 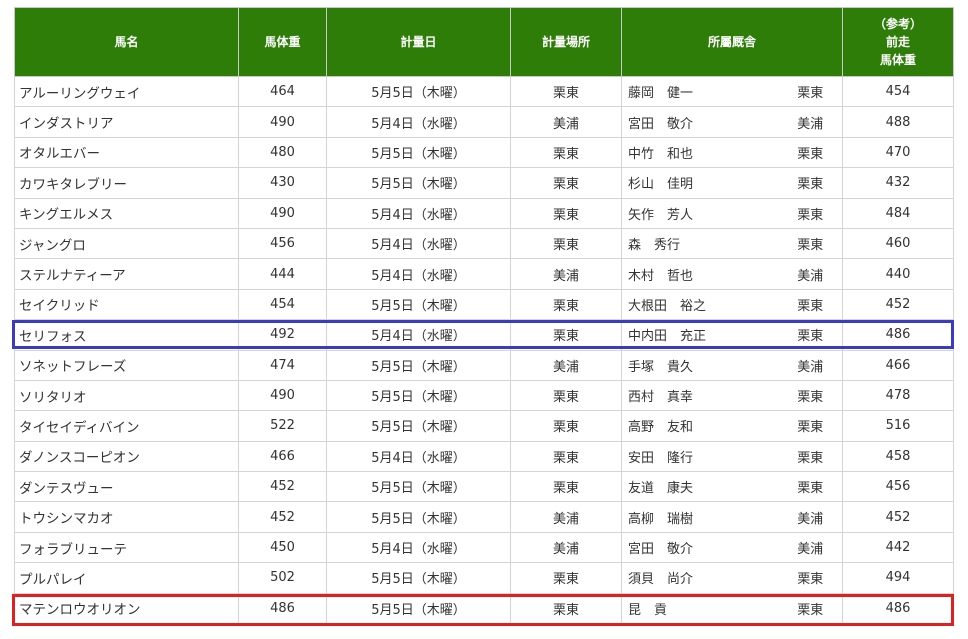 What do you see at coordinates (700, 365) in the screenshot?
I see `cell-trainer: 手塚 貴久` at bounding box center [700, 365].